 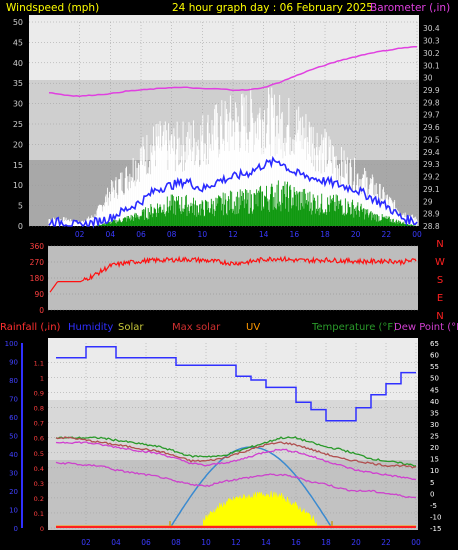 What do you see at coordinates (440, 298) in the screenshot?
I see `compass-label: E` at bounding box center [440, 298].